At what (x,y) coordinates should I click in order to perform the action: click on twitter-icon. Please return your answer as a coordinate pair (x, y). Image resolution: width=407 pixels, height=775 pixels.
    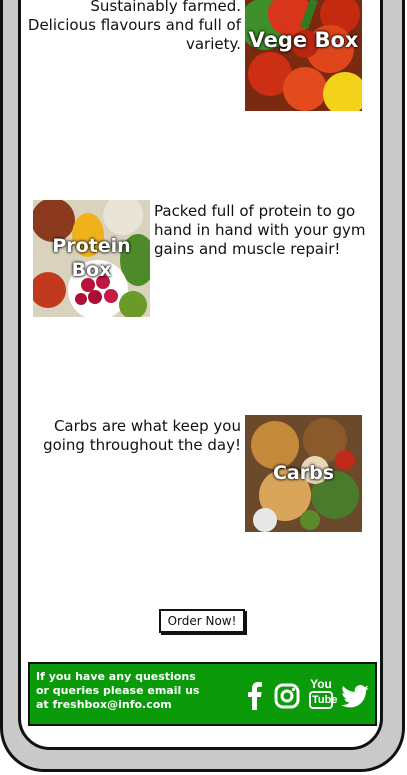
    Looking at the image, I should click on (355, 696).